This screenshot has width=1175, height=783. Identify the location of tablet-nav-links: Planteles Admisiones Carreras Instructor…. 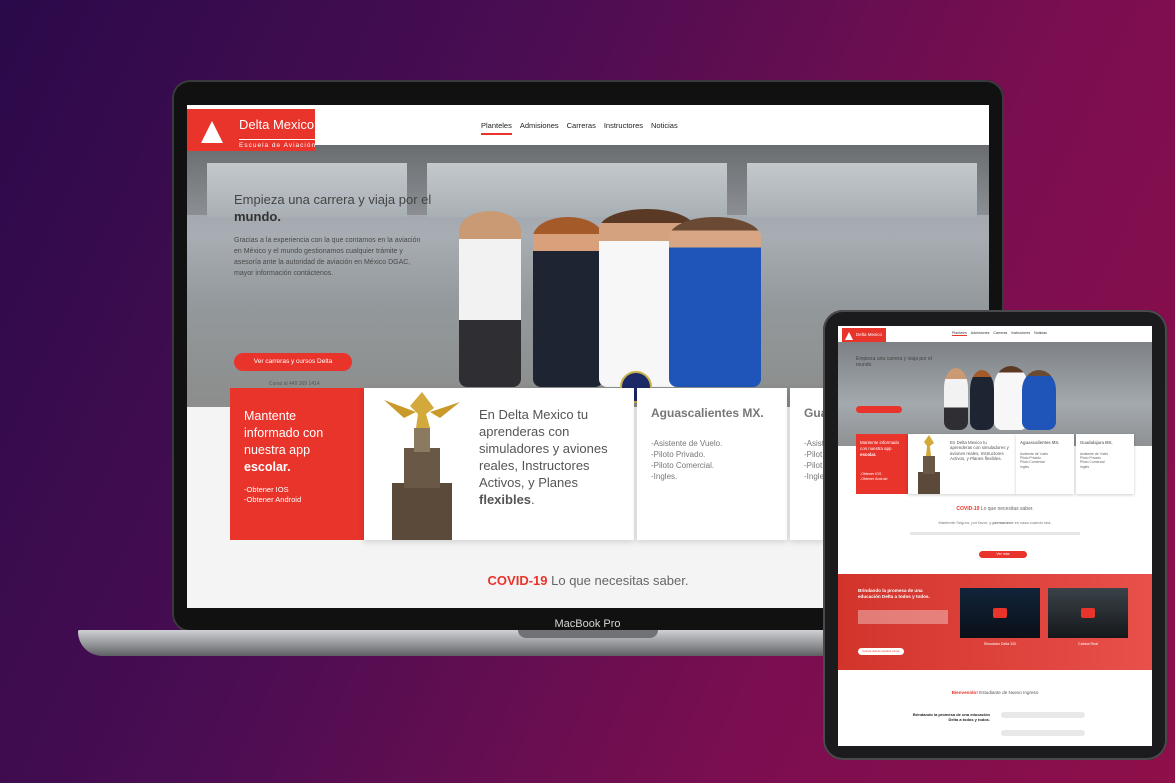
(999, 333).